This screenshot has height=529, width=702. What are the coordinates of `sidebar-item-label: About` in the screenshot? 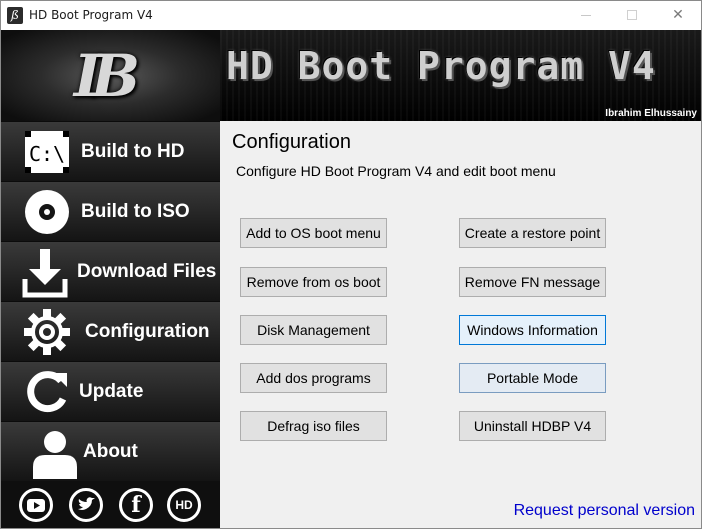 It's located at (110, 451).